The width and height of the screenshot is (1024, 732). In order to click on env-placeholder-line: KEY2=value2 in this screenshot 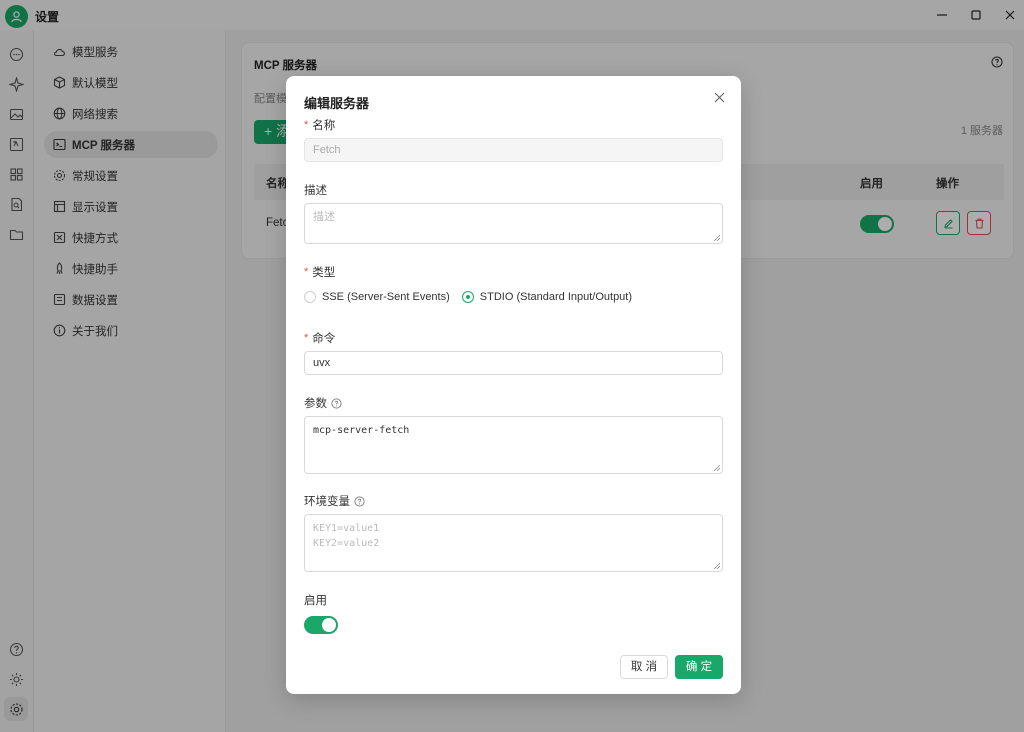, I will do `click(346, 543)`.